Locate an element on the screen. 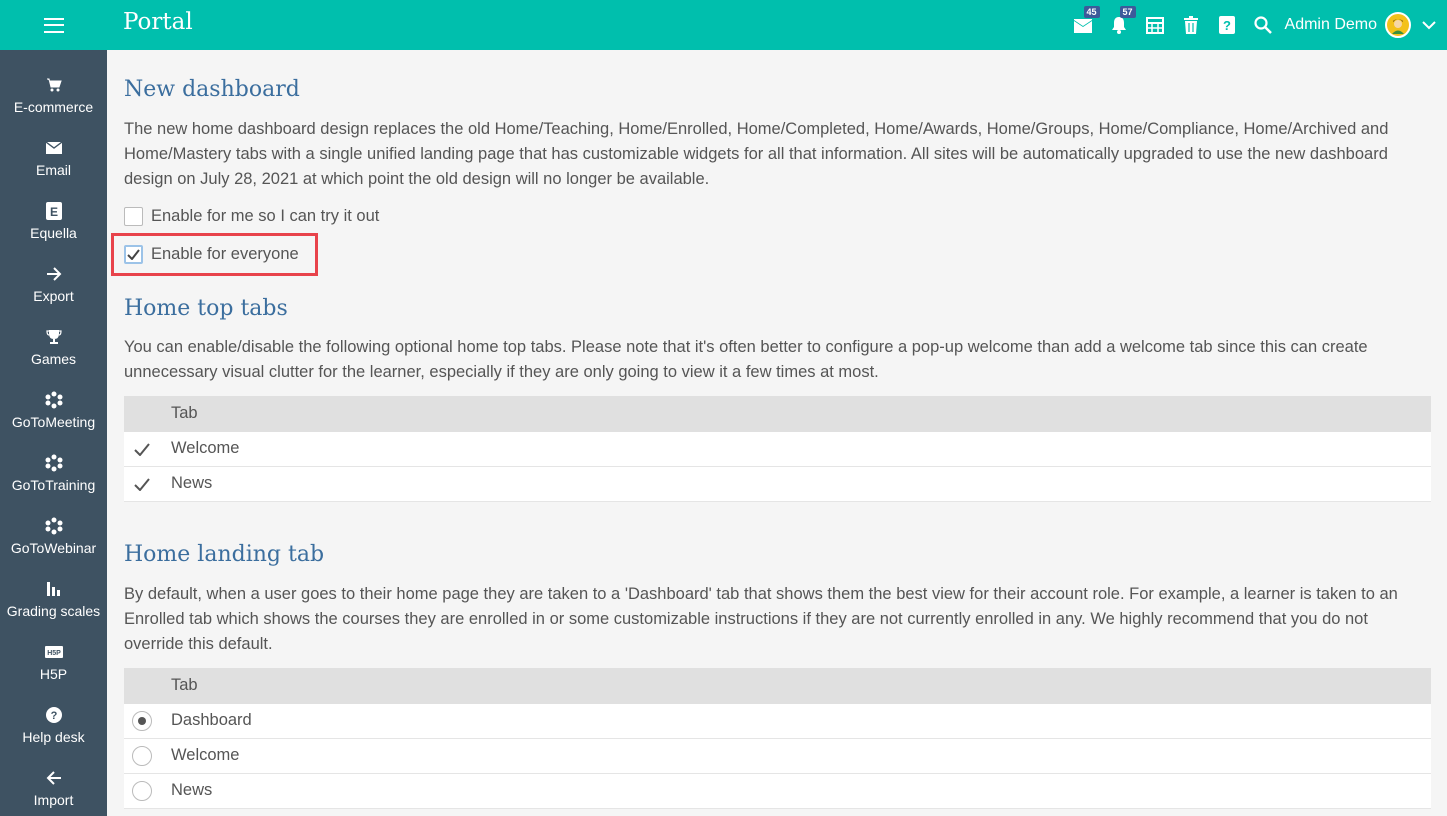 The width and height of the screenshot is (1447, 816). sidebar-item-email: Email is located at coordinates (53, 156).